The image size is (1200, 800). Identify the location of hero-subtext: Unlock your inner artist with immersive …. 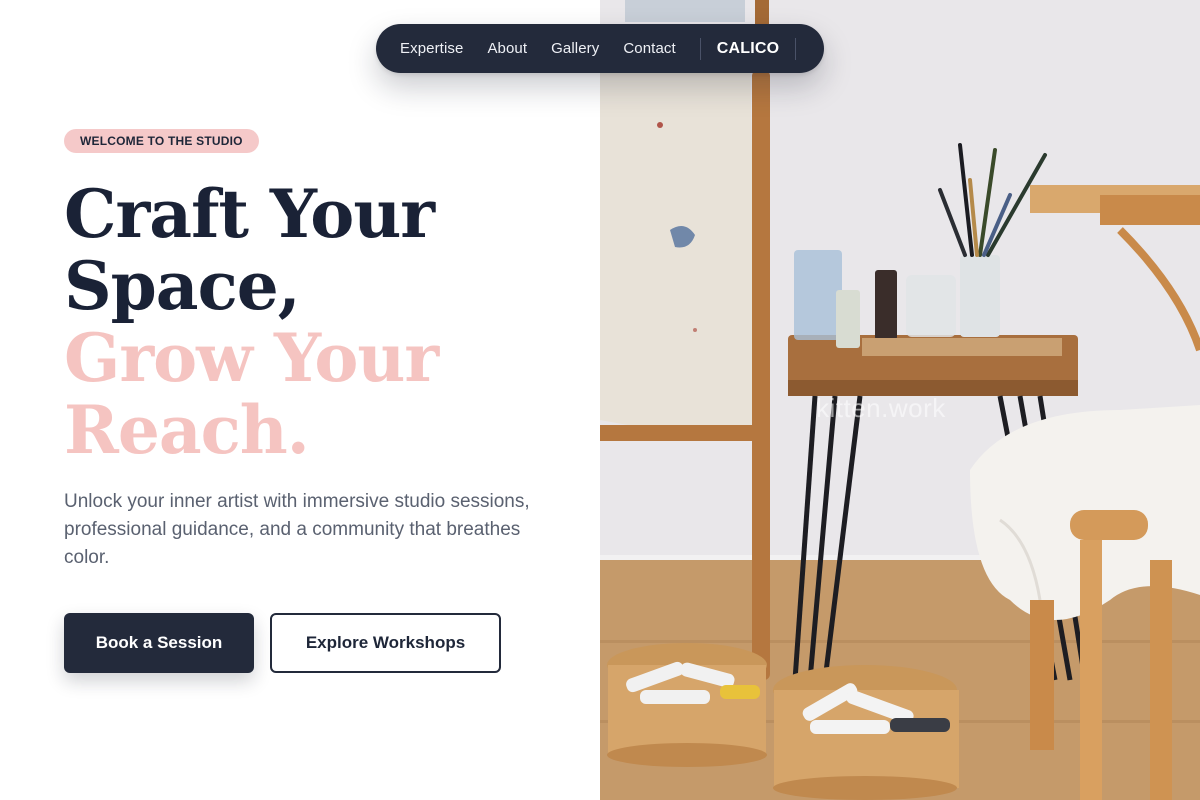
(297, 529).